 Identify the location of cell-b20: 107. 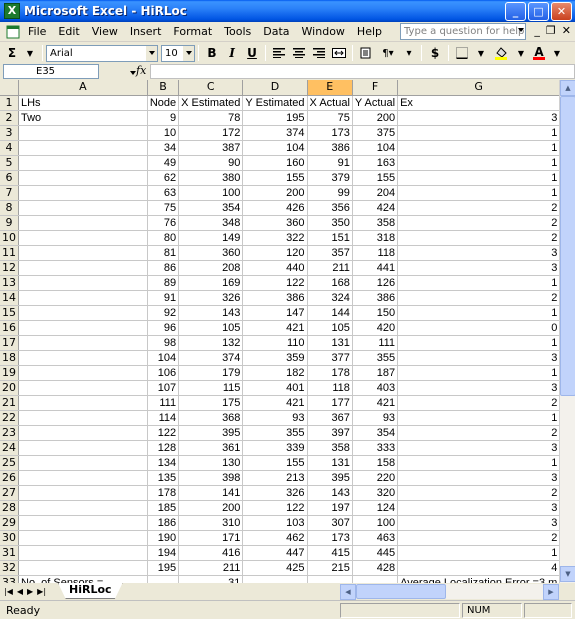
(163, 388).